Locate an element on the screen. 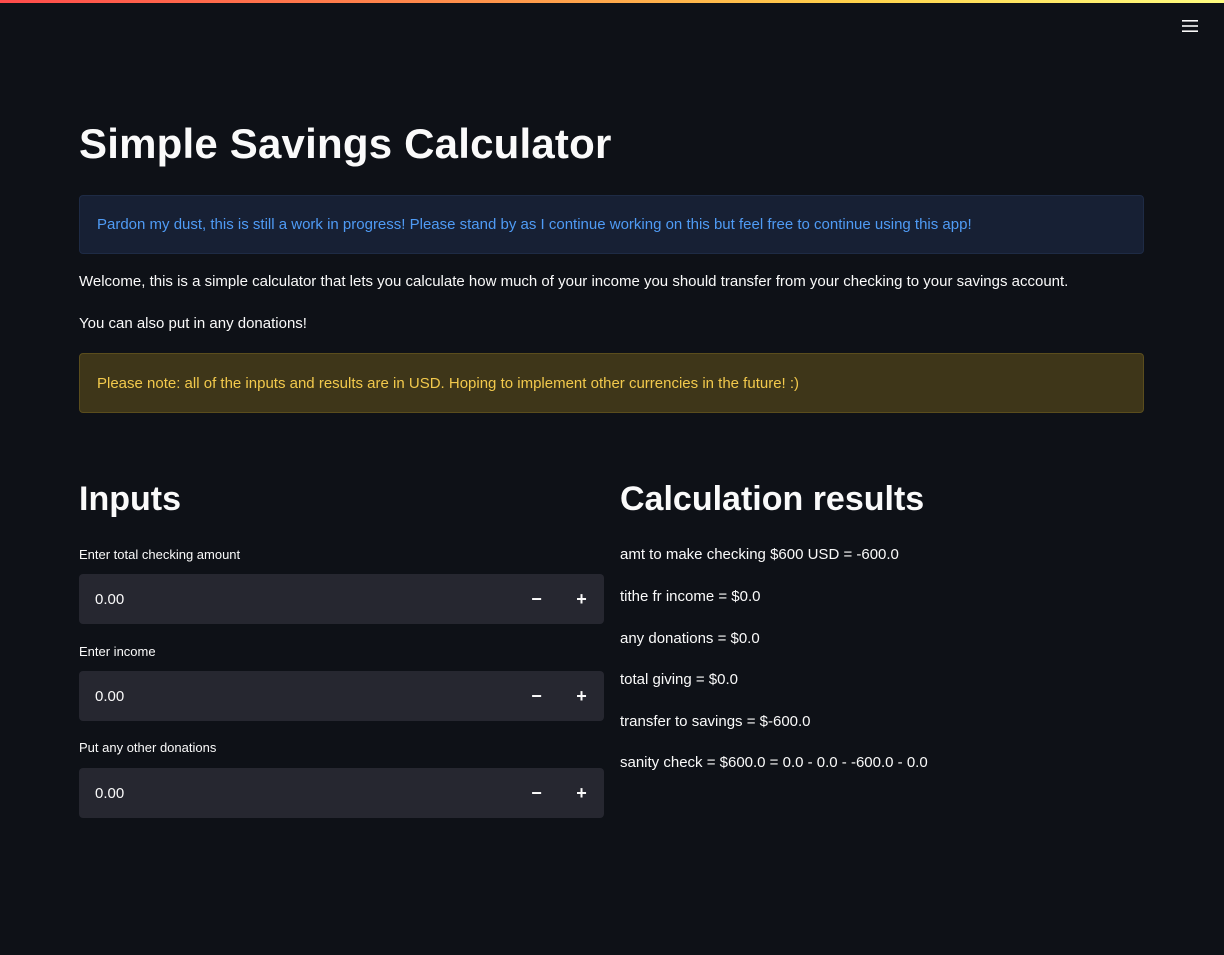 The width and height of the screenshot is (1224, 955). donations-value: 0.00 is located at coordinates (296, 793).